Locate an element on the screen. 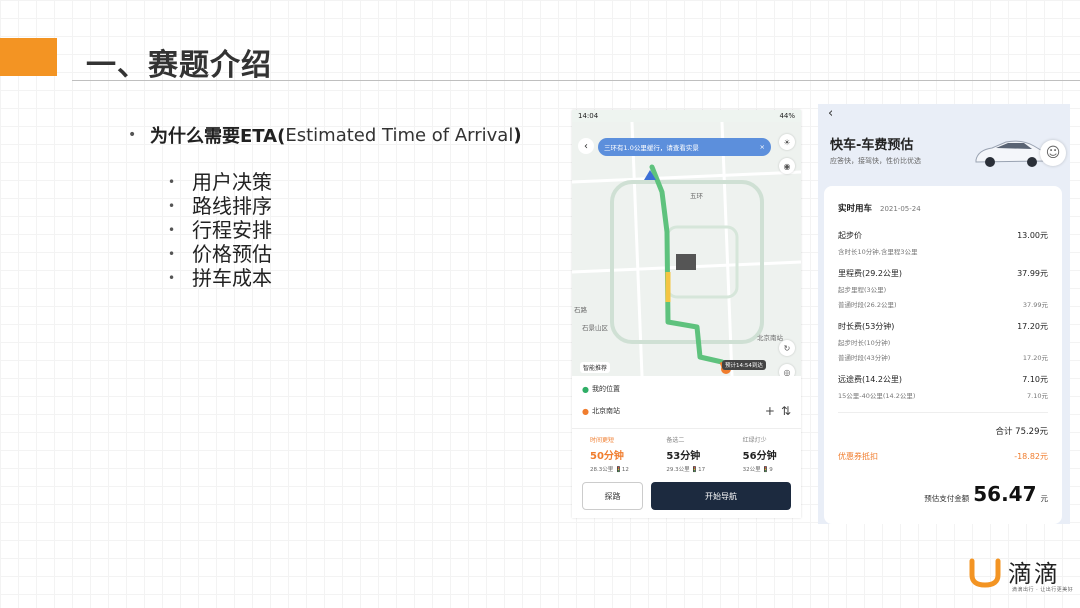 Image resolution: width=1080 pixels, height=608 pixels. traffic-notice: 三环有1.0公里缓行，请查看实景 × is located at coordinates (684, 147).